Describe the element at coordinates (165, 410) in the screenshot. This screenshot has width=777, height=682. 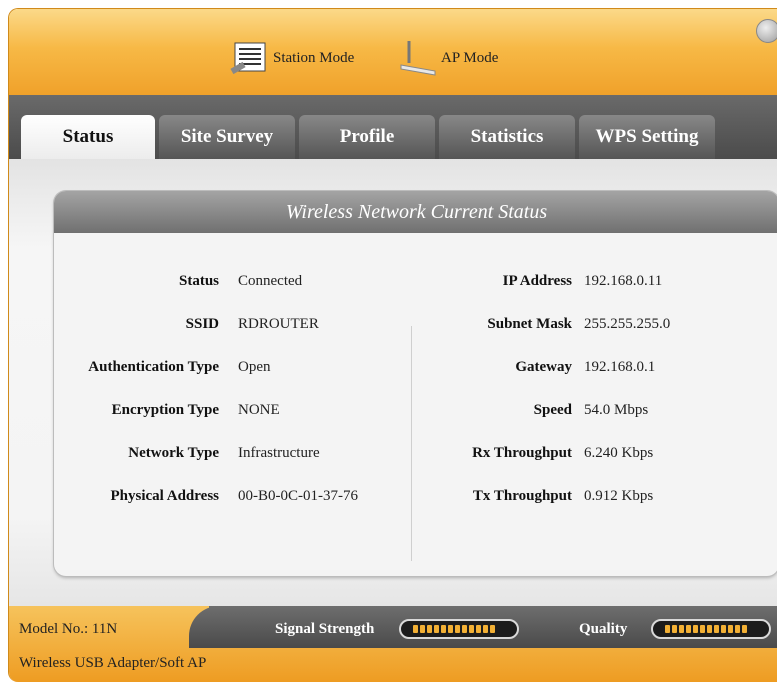
I see `encryption-type-label: Encryption Type` at that location.